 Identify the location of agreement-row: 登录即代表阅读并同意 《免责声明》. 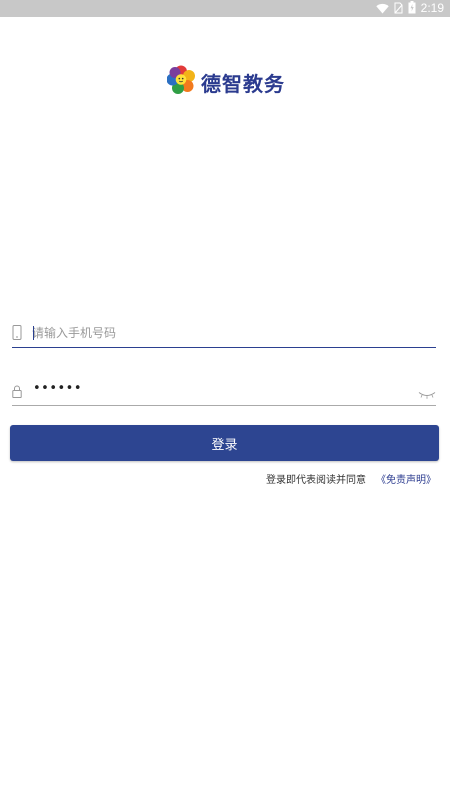
(351, 478).